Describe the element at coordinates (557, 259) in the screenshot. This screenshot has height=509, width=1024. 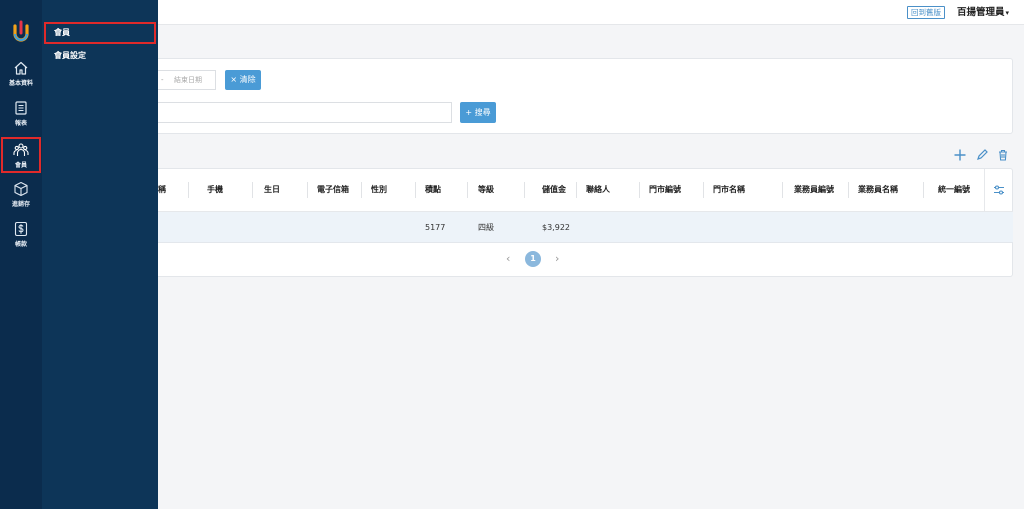
I see `next-page-button: ›` at that location.